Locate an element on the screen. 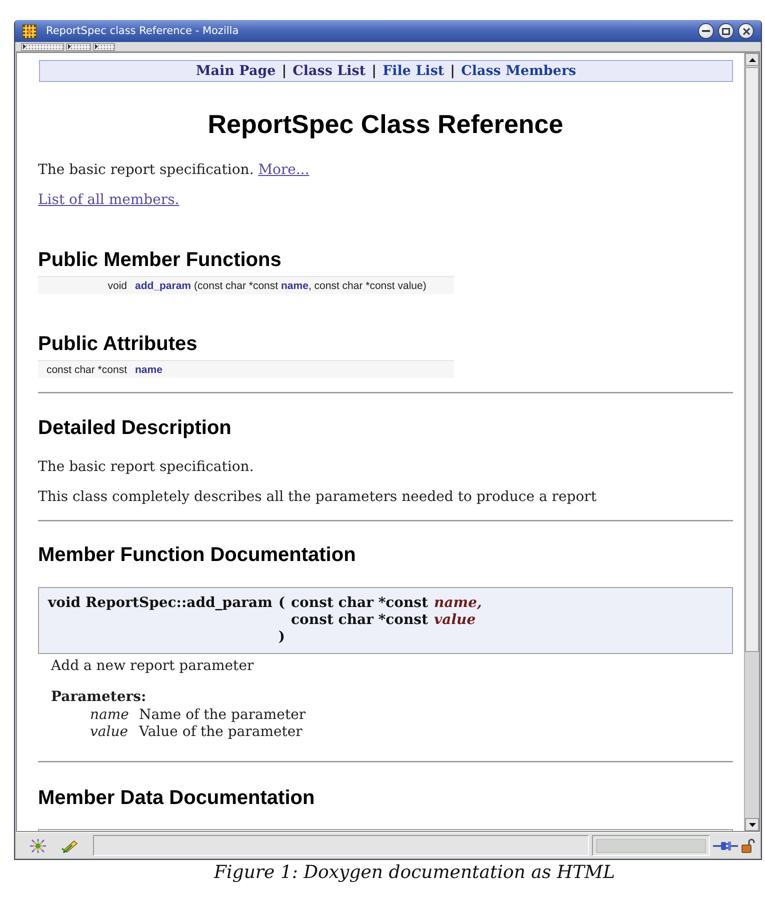  grid-icon is located at coordinates (29, 31).